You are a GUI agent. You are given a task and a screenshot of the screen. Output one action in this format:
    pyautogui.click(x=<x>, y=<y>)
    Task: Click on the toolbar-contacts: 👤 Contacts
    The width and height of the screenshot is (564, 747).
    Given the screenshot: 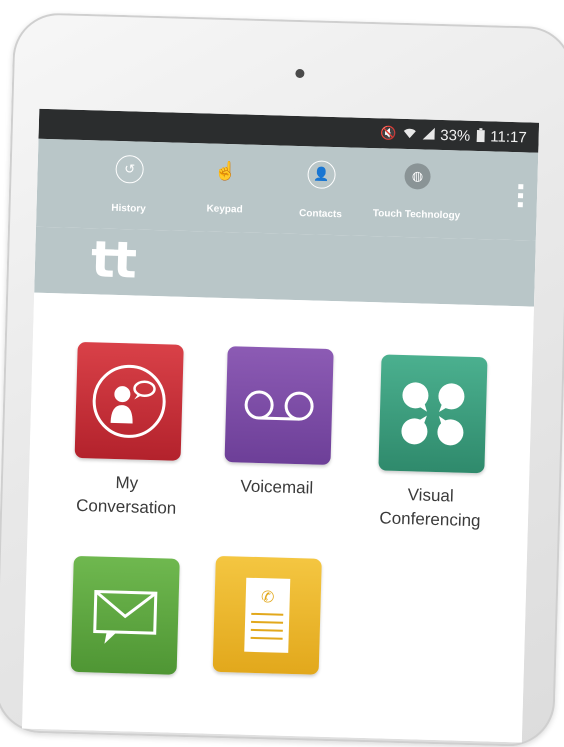 What is the action you would take?
    pyautogui.click(x=321, y=190)
    